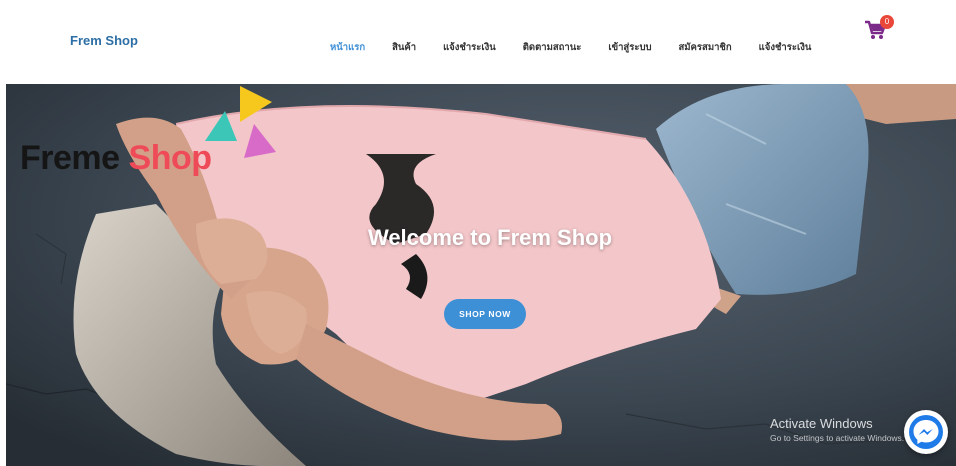  I want to click on teal-triangle-shape, so click(221, 126).